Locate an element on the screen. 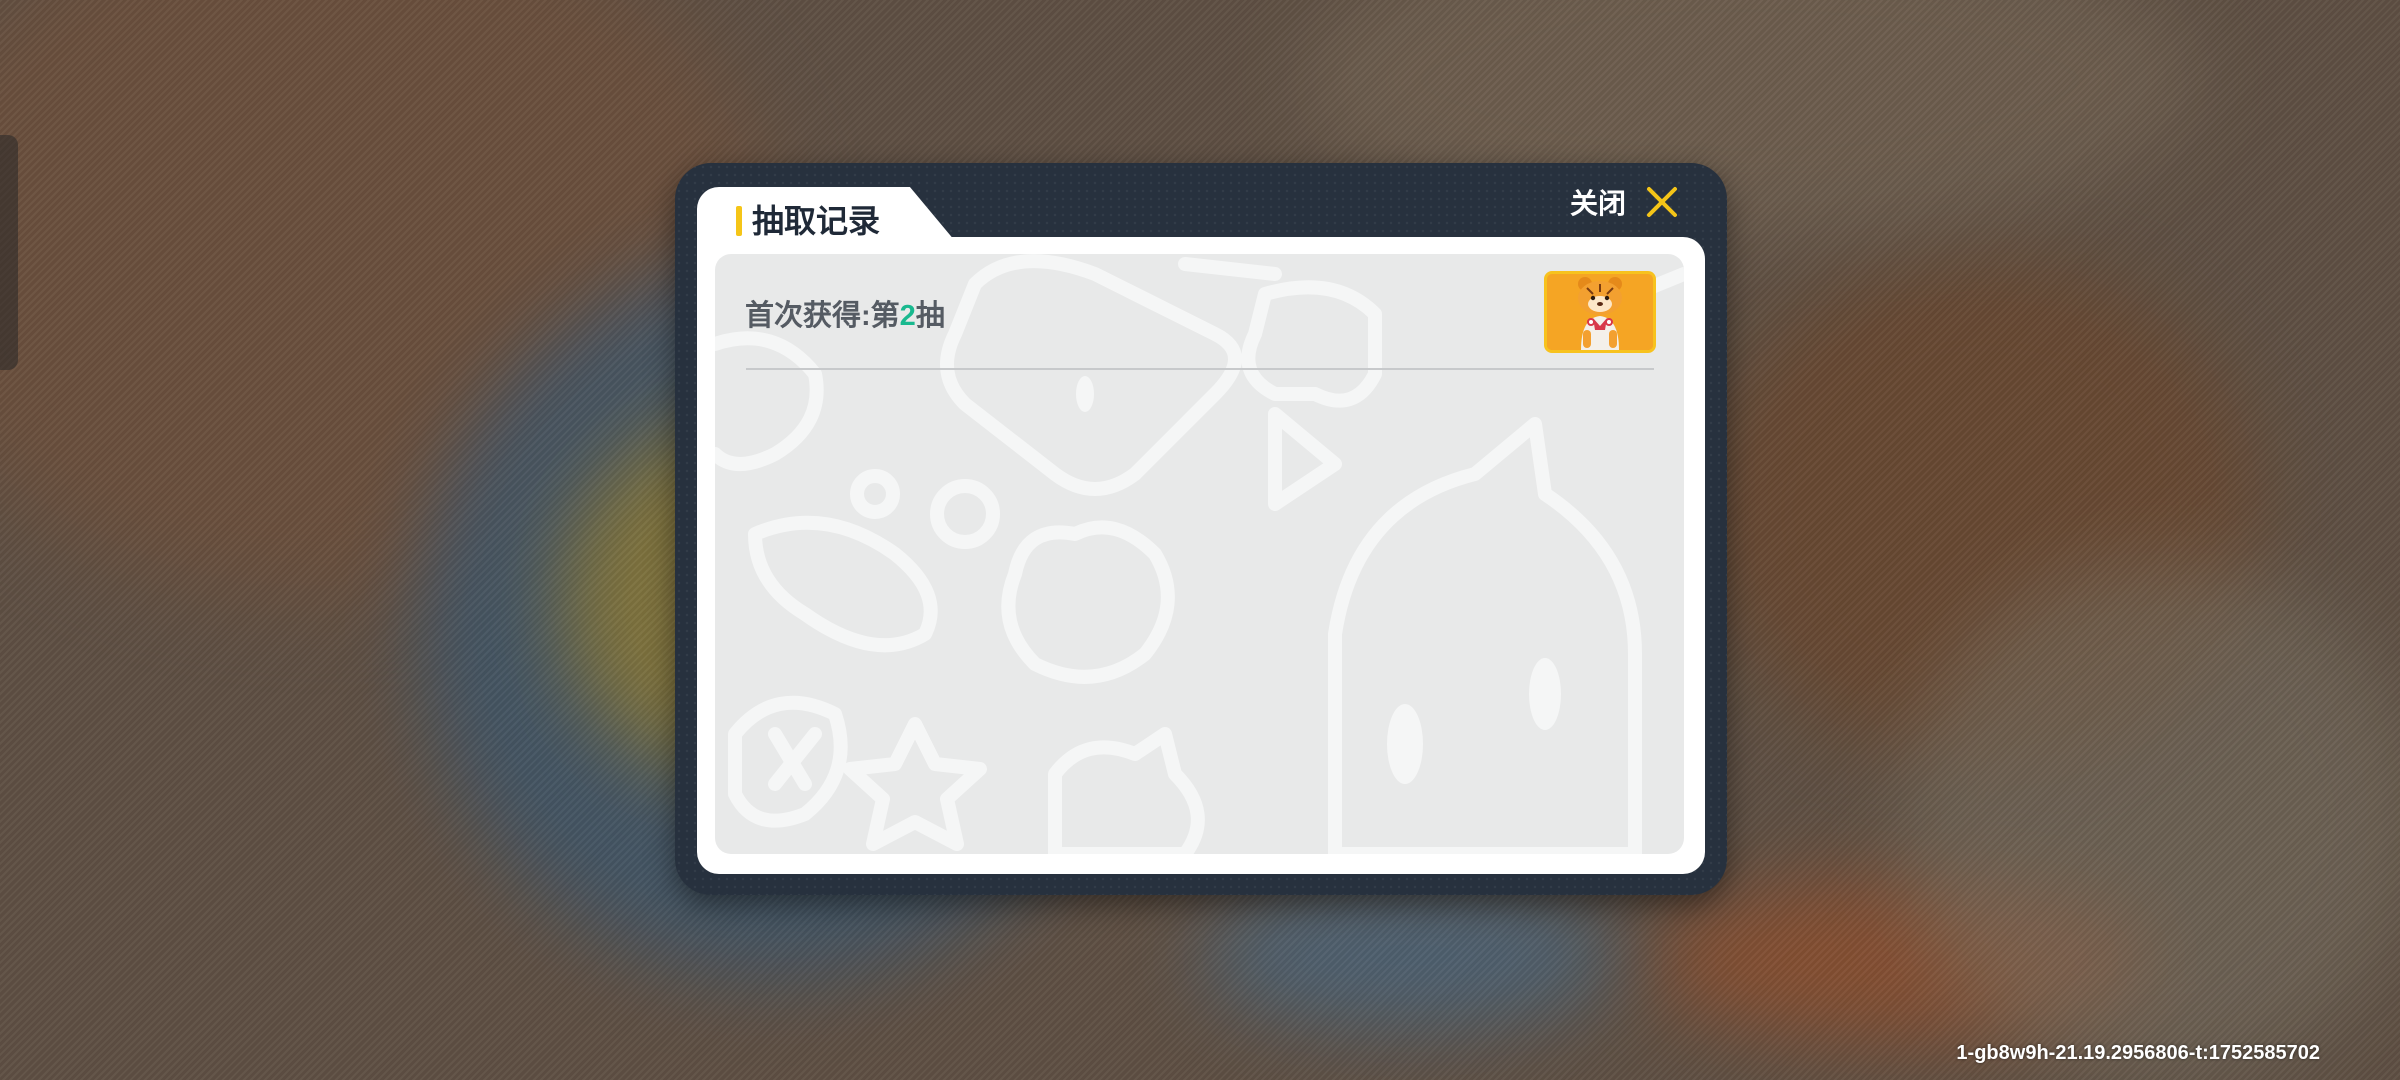 Image resolution: width=2400 pixels, height=1080 pixels. tiger-character-icon is located at coordinates (1600, 312).